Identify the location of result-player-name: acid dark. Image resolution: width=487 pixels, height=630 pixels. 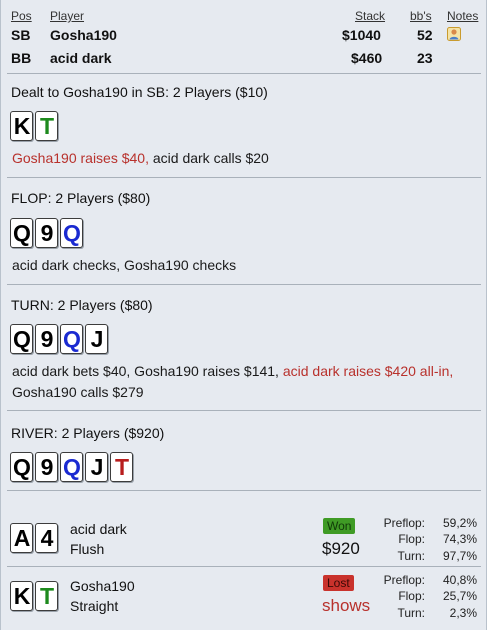
(98, 529).